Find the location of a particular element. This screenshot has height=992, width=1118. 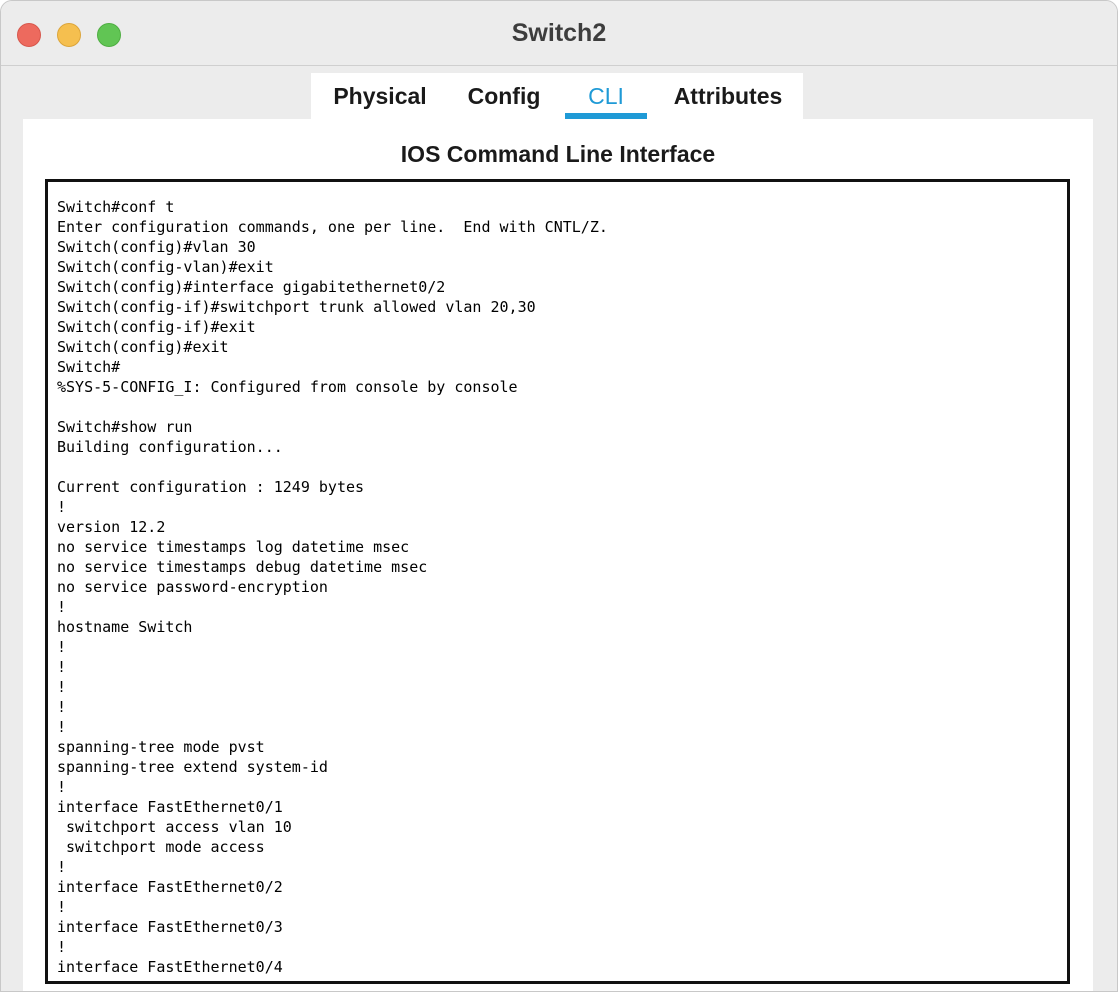

cli-line: spanning-tree extend system-id is located at coordinates (192, 767).